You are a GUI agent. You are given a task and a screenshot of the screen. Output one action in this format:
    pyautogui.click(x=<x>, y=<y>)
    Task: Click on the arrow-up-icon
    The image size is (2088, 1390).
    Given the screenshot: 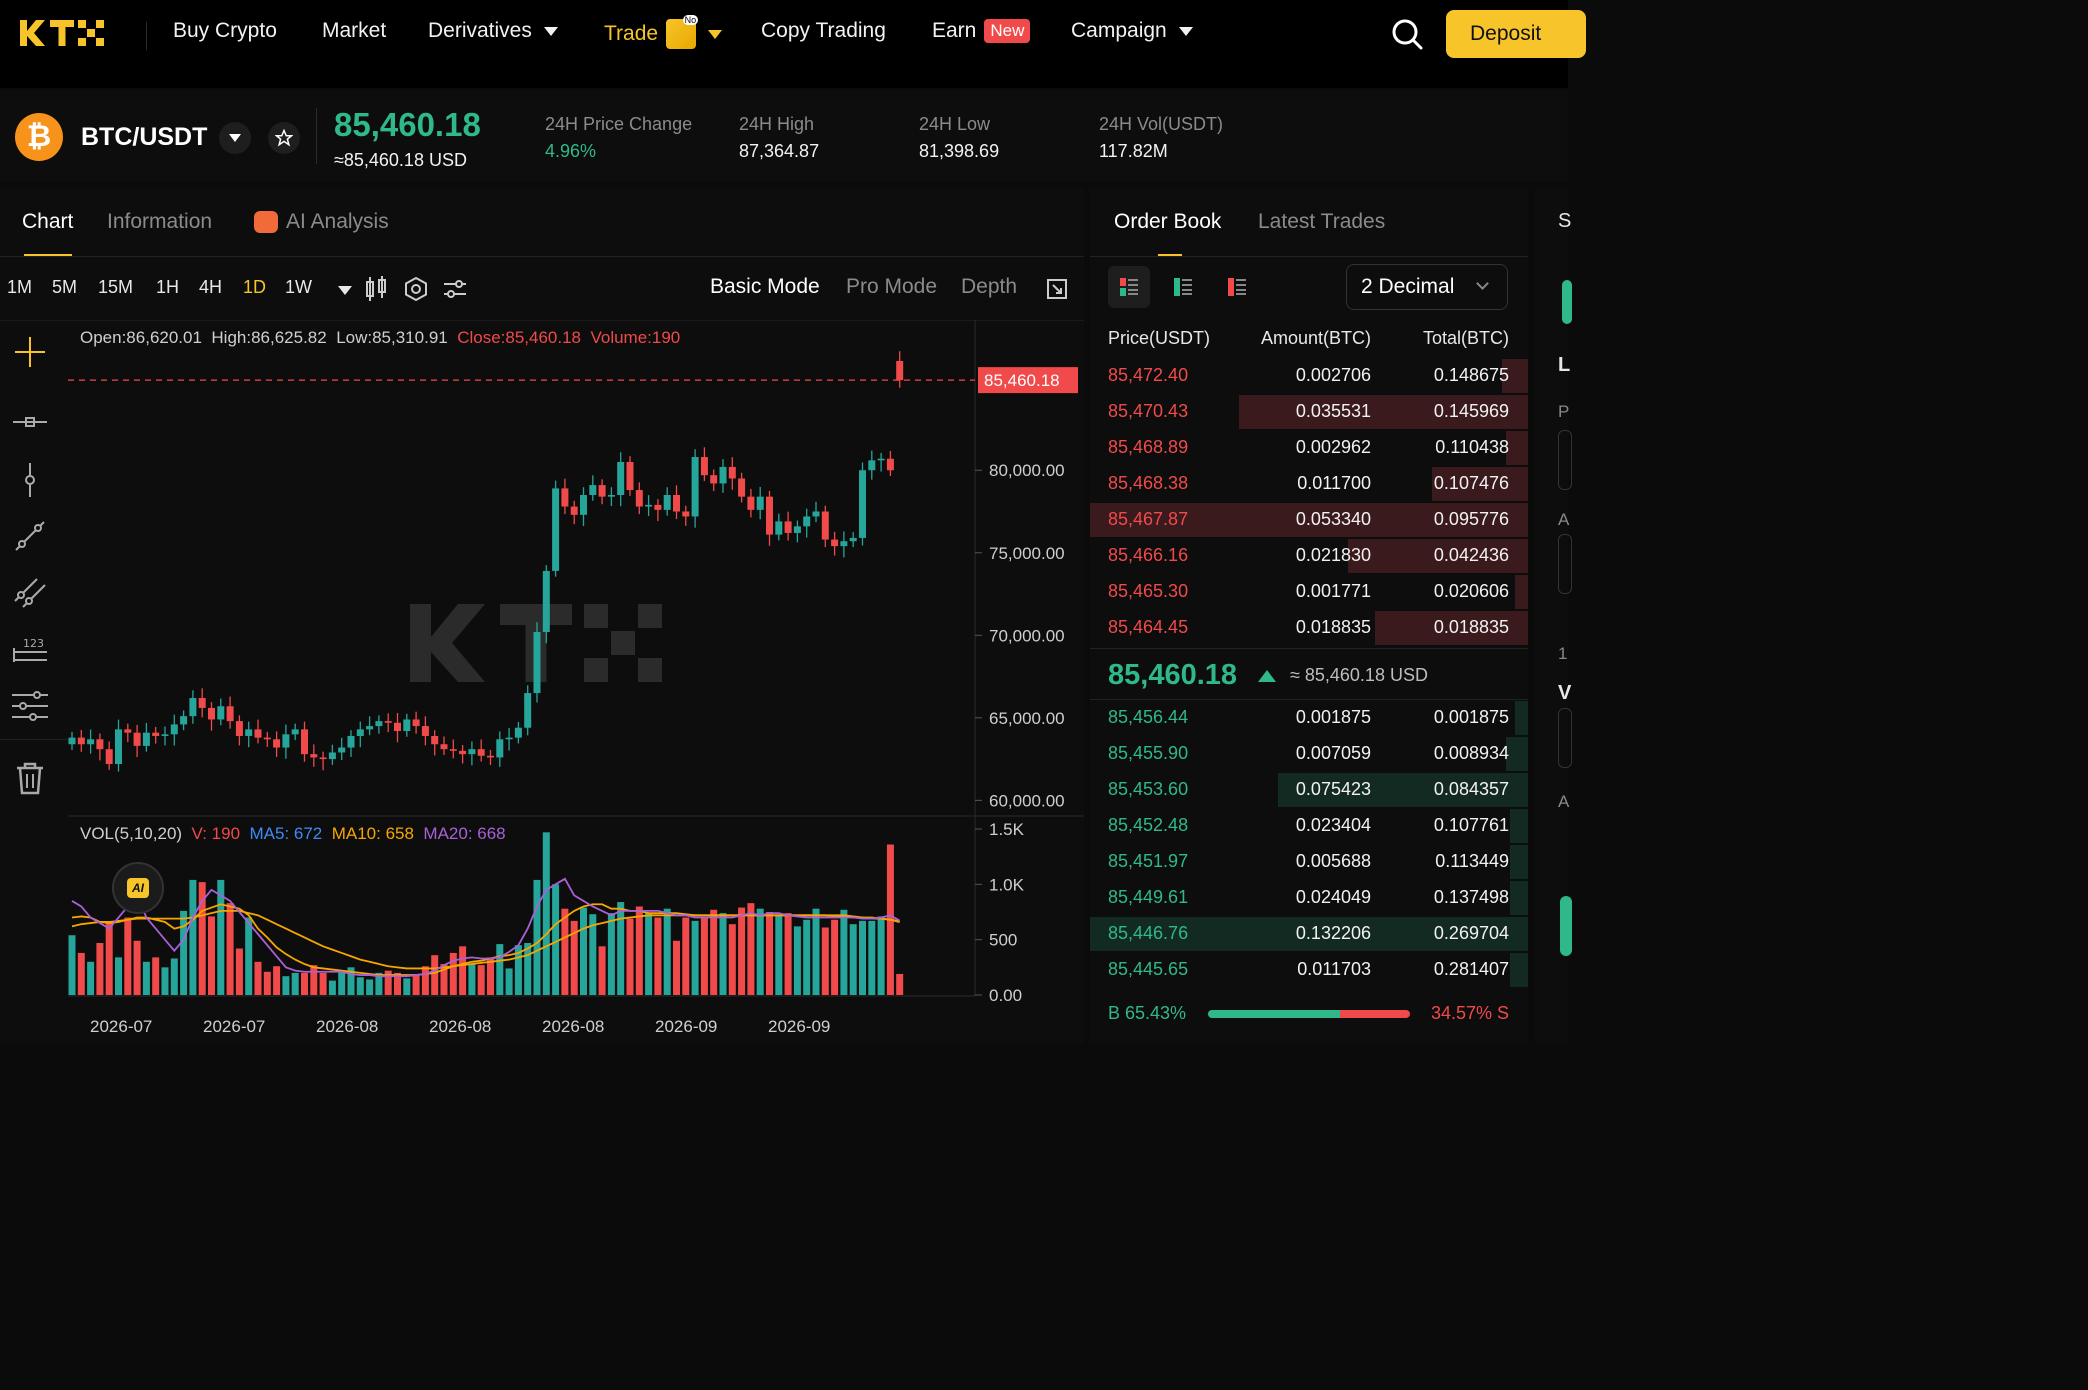 What is the action you would take?
    pyautogui.click(x=1267, y=676)
    